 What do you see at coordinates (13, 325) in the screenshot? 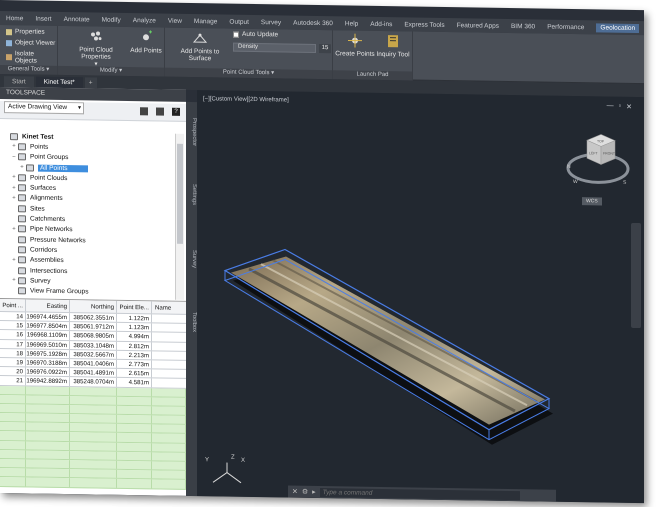
I see `table-cell: 15` at bounding box center [13, 325].